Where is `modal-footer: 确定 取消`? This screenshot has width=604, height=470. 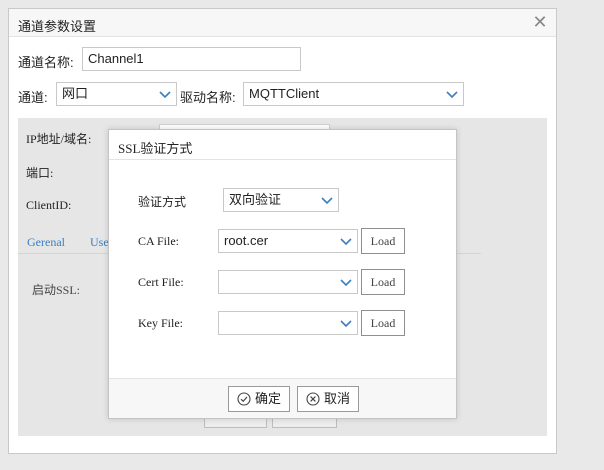 modal-footer: 确定 取消 is located at coordinates (282, 398).